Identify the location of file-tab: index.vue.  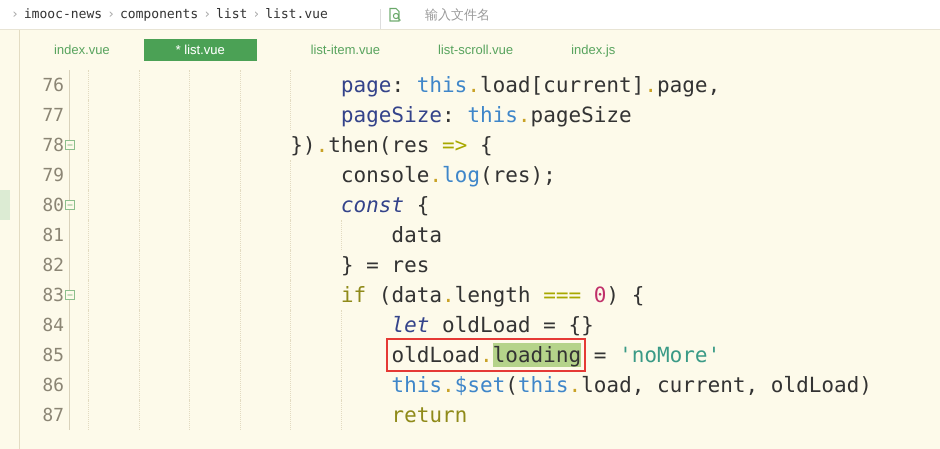
(82, 50).